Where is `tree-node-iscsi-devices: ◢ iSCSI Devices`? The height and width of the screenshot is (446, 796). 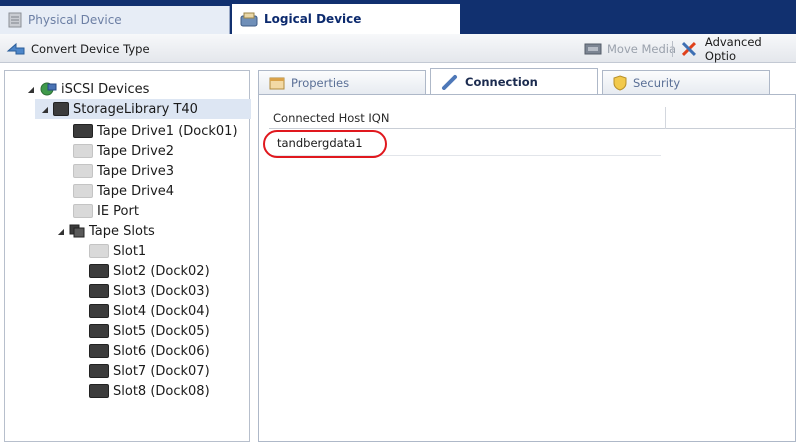
tree-node-iscsi-devices: ◢ iSCSI Devices is located at coordinates (88, 89).